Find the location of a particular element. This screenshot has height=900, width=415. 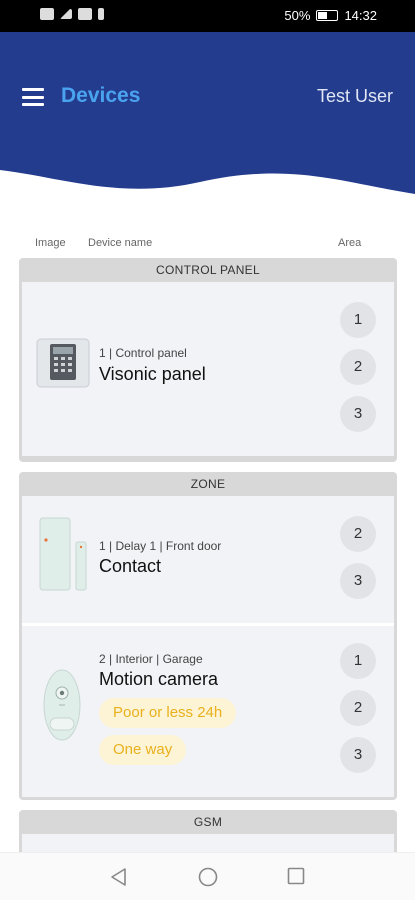

clock: 14:32 is located at coordinates (360, 15).